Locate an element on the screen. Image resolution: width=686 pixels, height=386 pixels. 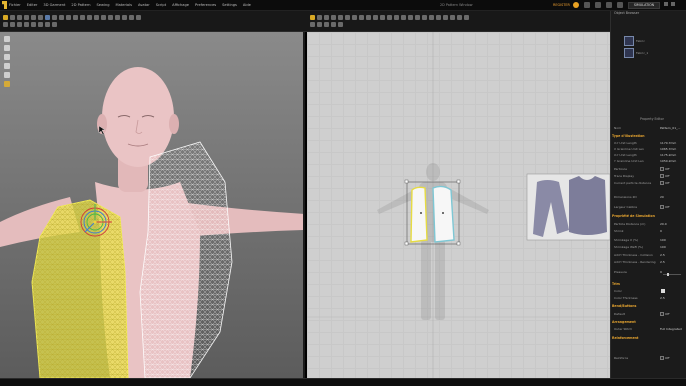
maximize-icon is located at coordinates (673, 4).